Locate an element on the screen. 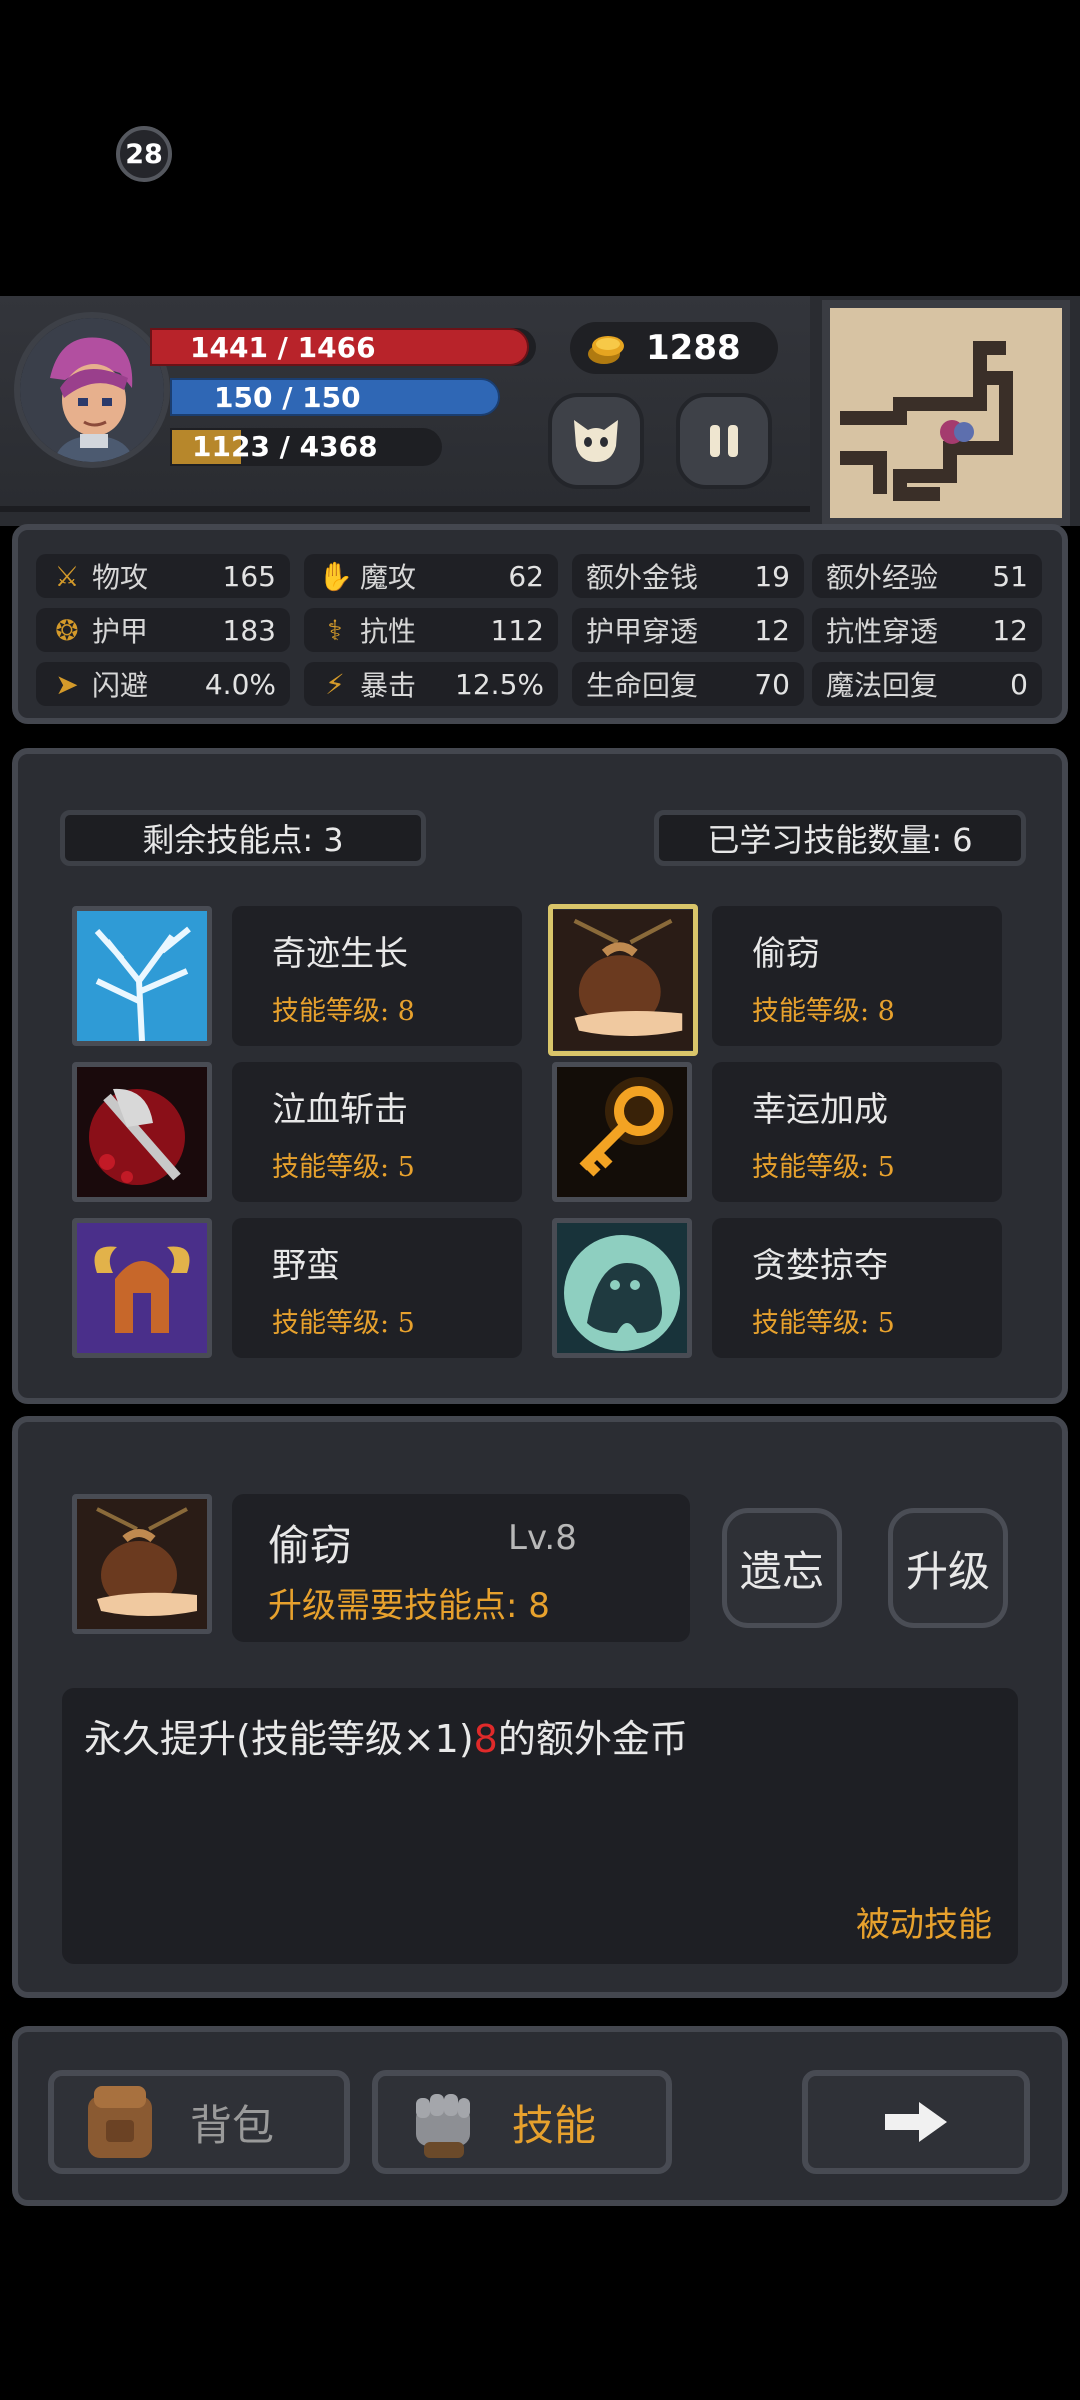 The height and width of the screenshot is (2400, 1080). skill-icon-lucky-bonus is located at coordinates (622, 1132).